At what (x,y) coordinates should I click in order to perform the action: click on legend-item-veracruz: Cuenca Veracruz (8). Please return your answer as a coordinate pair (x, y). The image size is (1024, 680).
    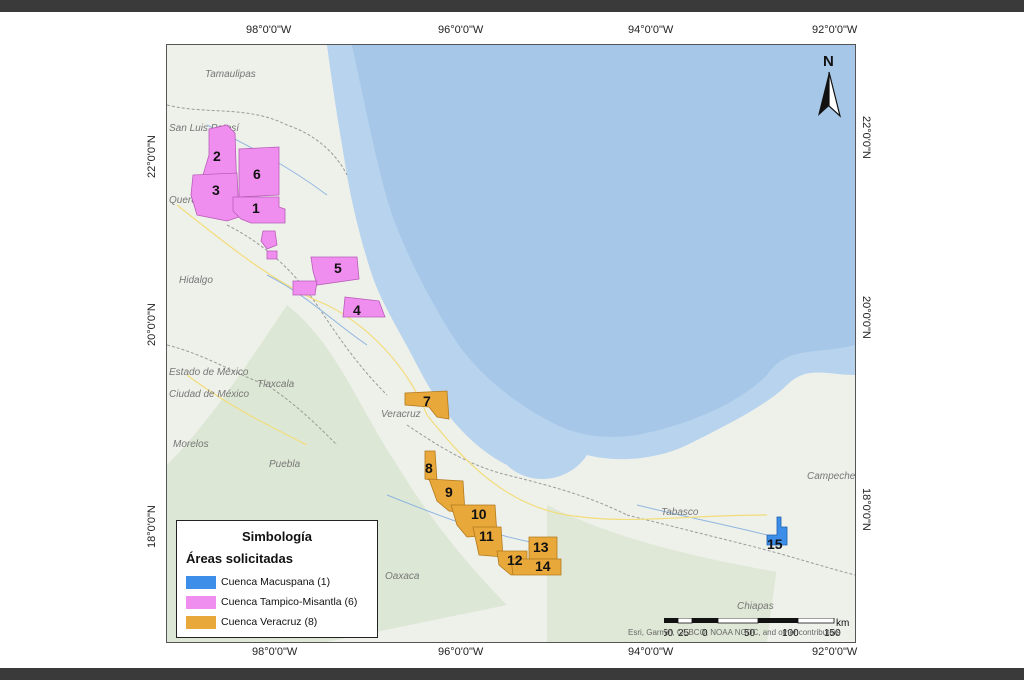
    Looking at the image, I should click on (251, 622).